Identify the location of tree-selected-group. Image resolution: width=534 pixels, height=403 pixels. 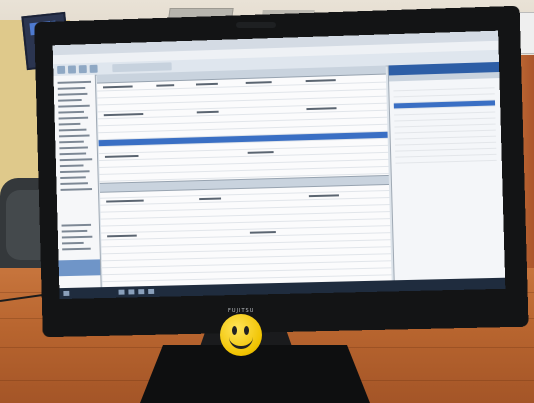
(80, 267).